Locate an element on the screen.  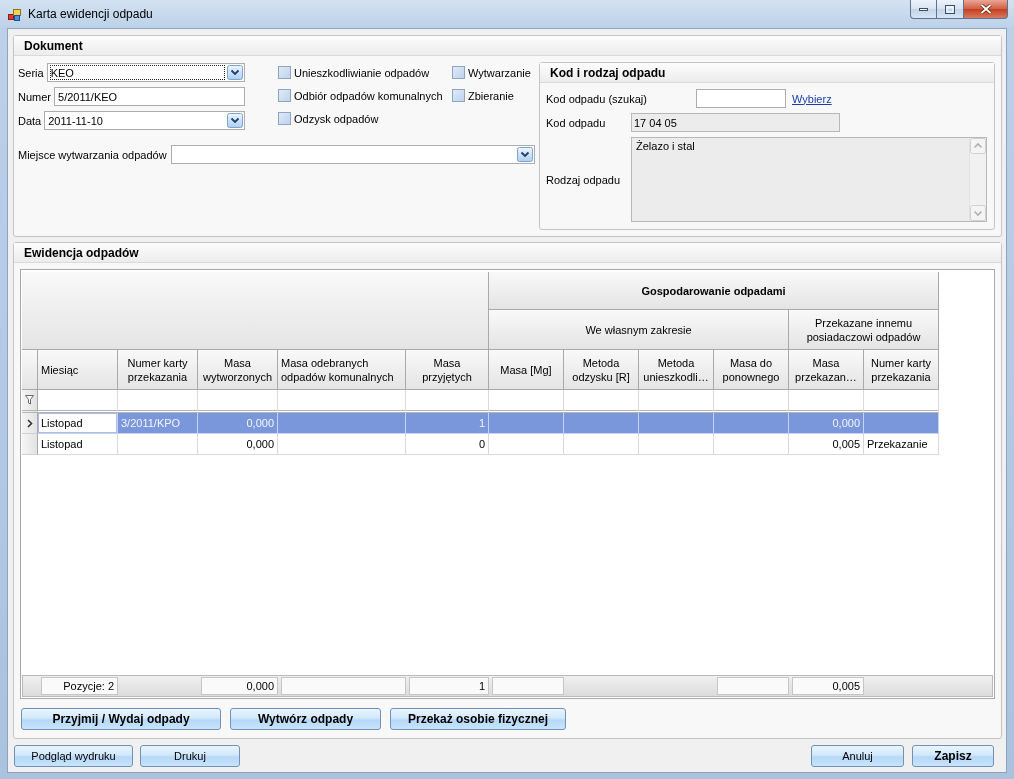
field-label: Miejsce wytwarzania odpadów is located at coordinates (92, 154).